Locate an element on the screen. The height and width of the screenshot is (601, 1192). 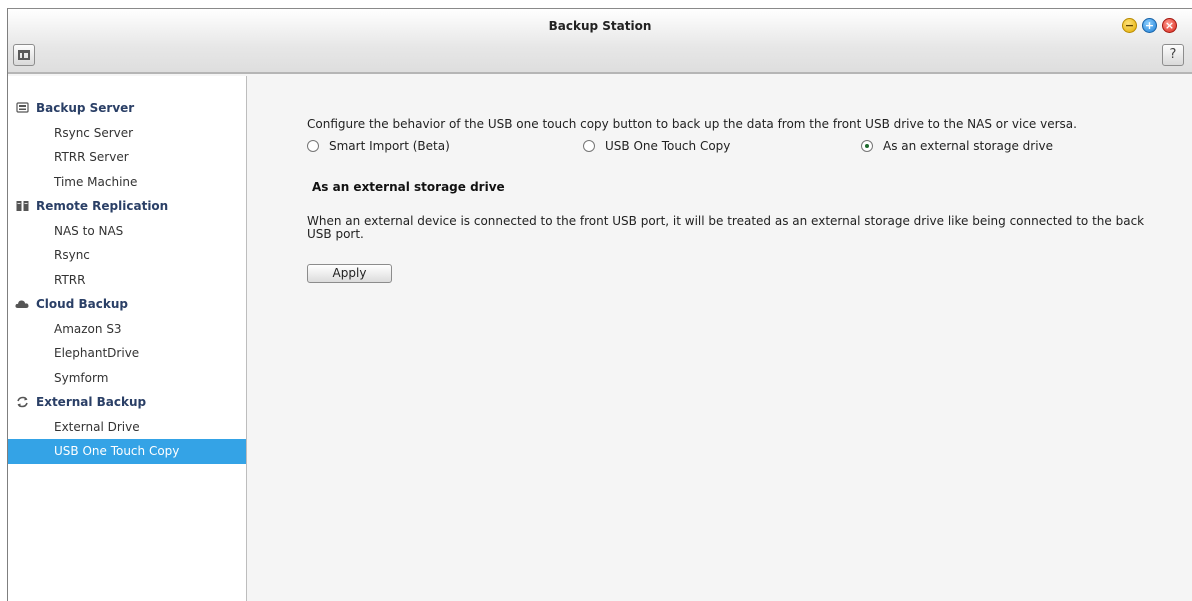
maximize-button: + is located at coordinates (1149, 25).